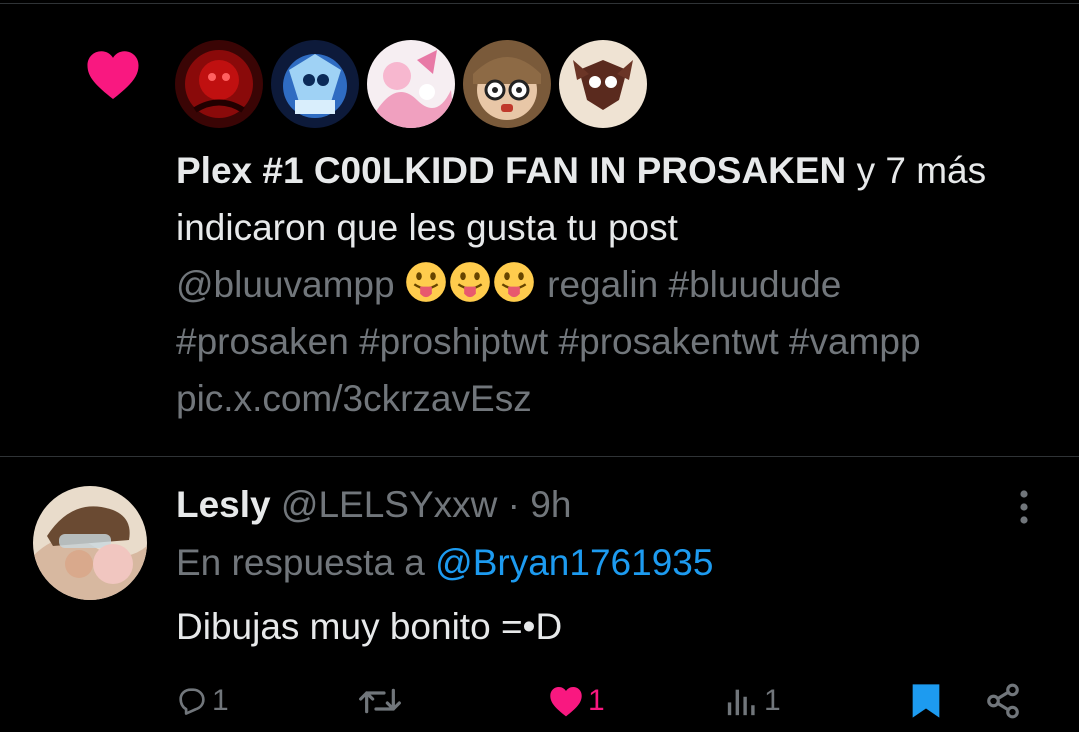 The width and height of the screenshot is (1079, 732). What do you see at coordinates (539, 701) in the screenshot?
I see `action-bar: 1 1 1` at bounding box center [539, 701].